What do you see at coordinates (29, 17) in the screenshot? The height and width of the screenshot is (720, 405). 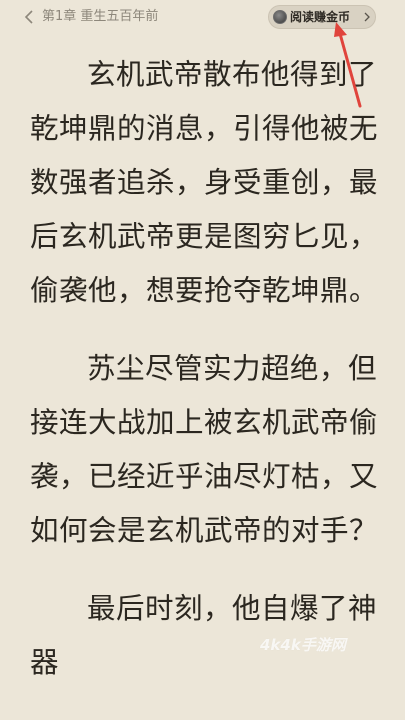 I see `chevron-left-icon` at bounding box center [29, 17].